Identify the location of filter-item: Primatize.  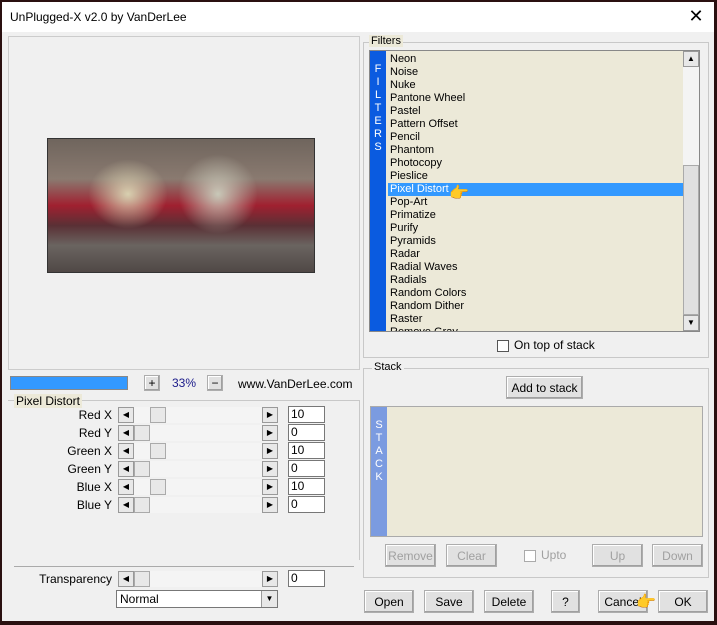
(535, 215).